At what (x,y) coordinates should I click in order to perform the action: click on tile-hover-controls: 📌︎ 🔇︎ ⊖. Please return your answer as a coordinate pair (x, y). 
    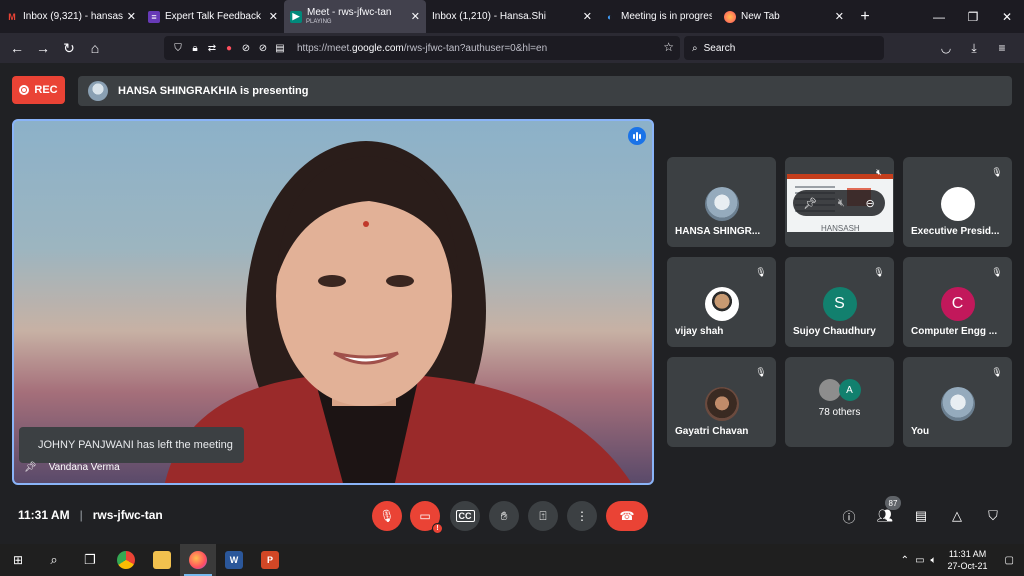
    Looking at the image, I should click on (839, 203).